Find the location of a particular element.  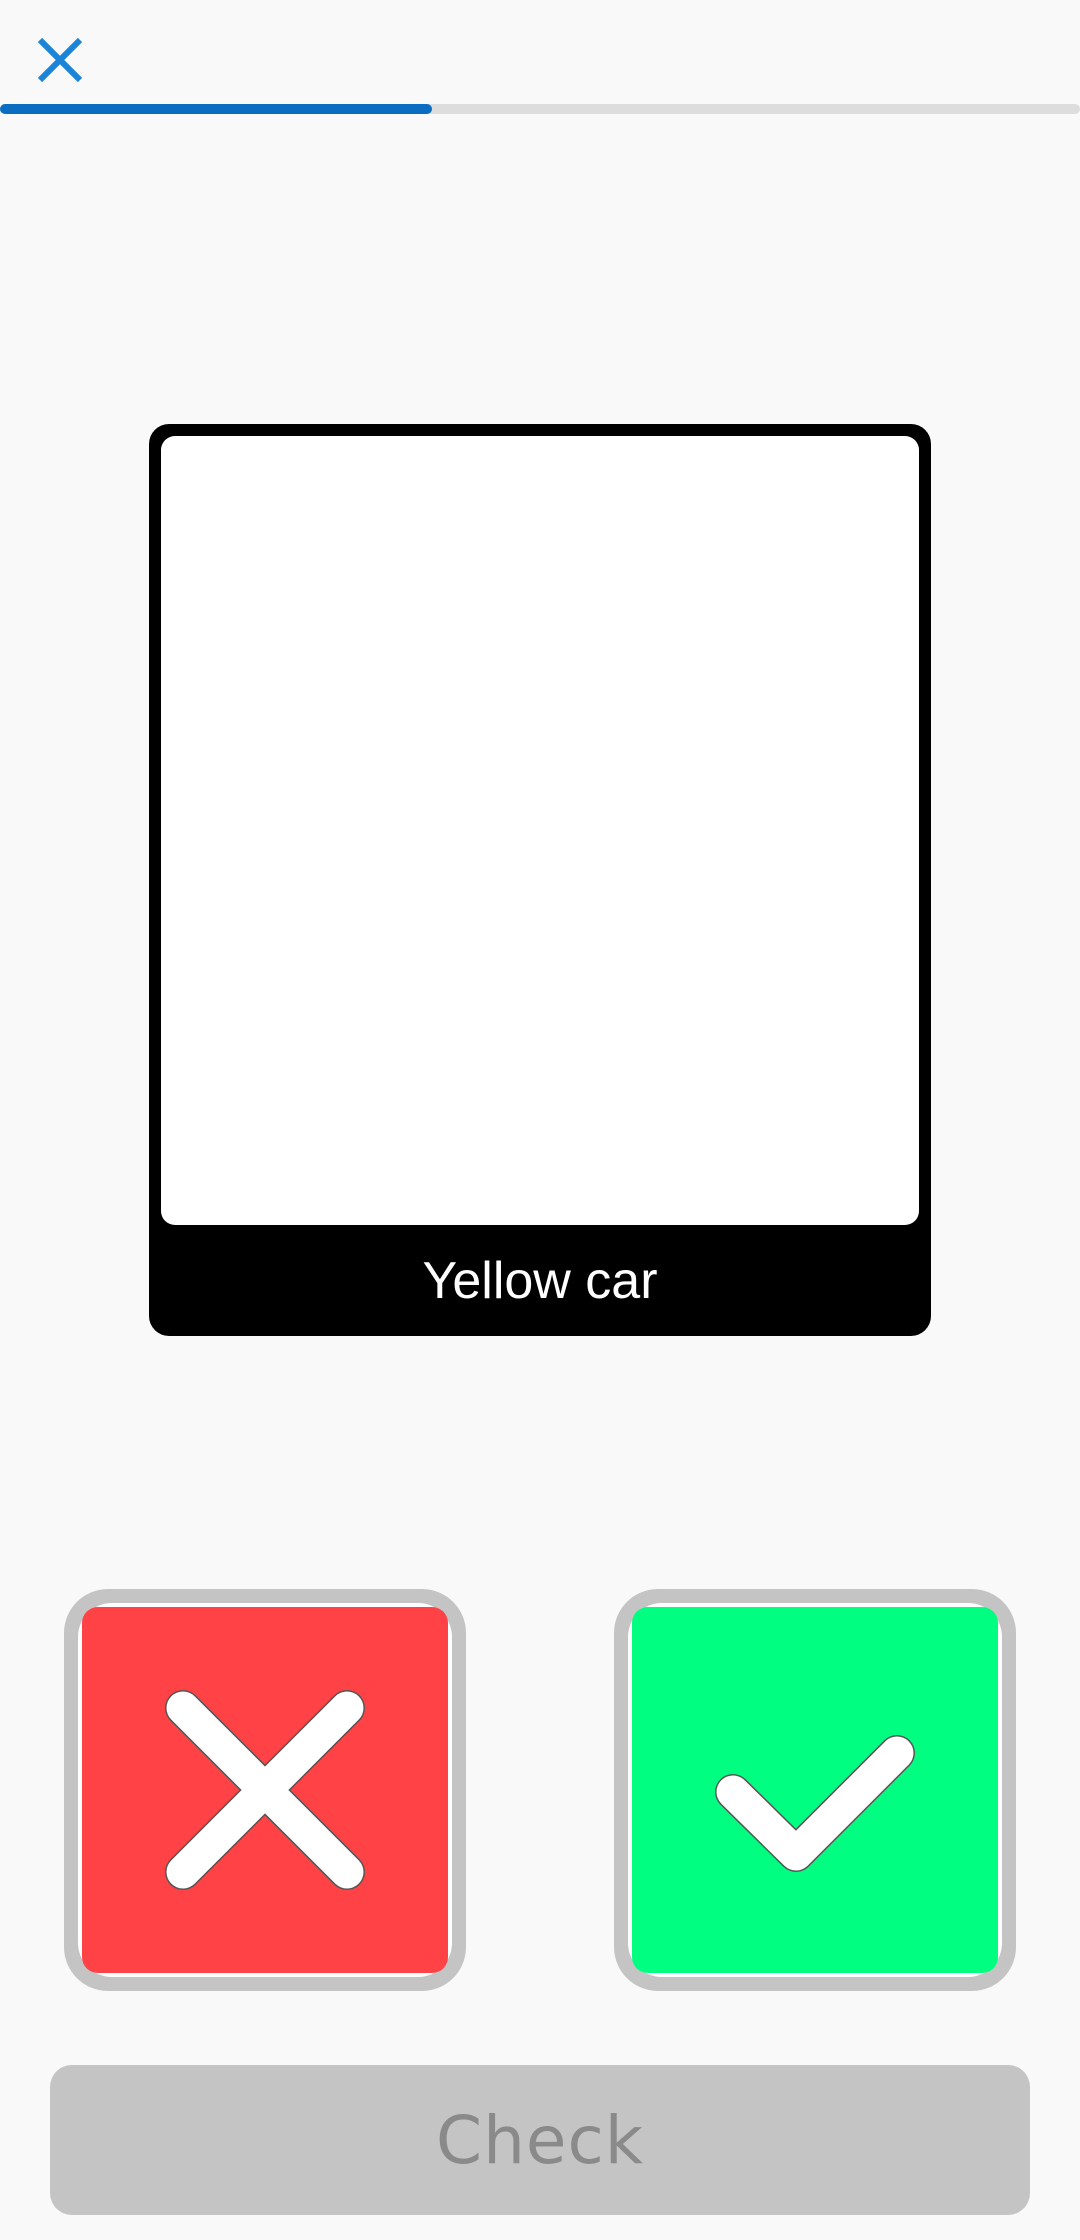

yes-button-face is located at coordinates (815, 1790).